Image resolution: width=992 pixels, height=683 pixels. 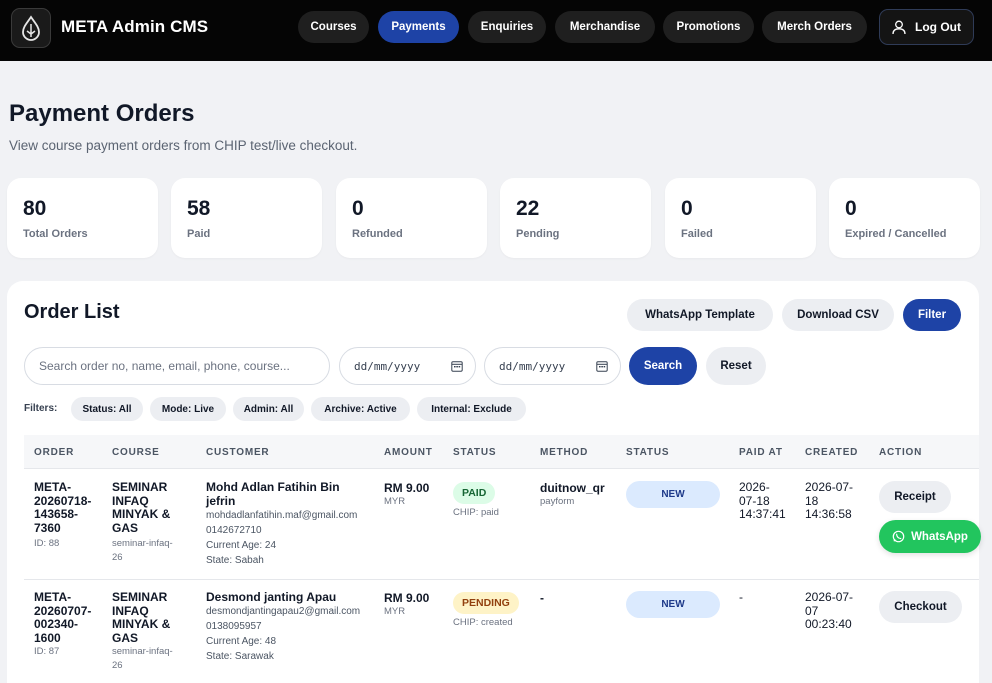 What do you see at coordinates (740, 218) in the screenshot?
I see `stat-card-failed: 0 Failed` at bounding box center [740, 218].